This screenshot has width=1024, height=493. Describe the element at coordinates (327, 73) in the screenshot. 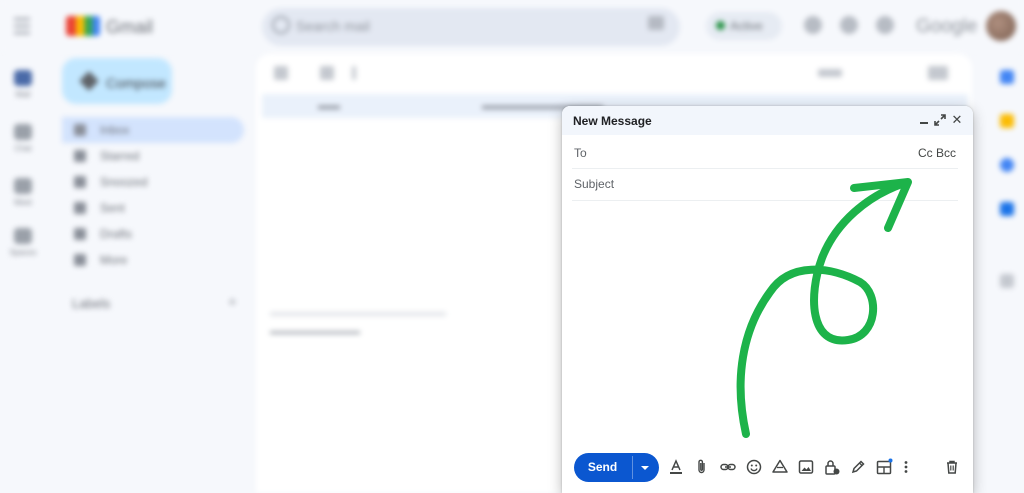

I see `refresh-icon` at that location.